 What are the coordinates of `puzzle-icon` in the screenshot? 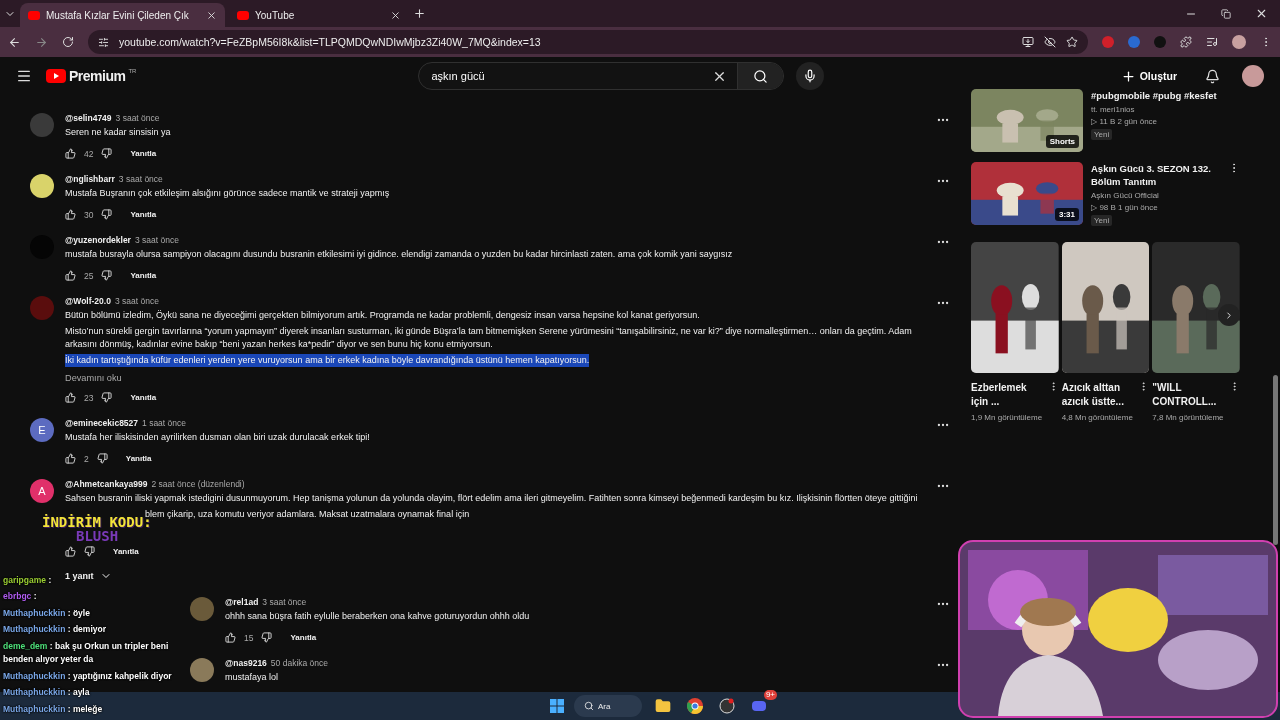 It's located at (1186, 42).